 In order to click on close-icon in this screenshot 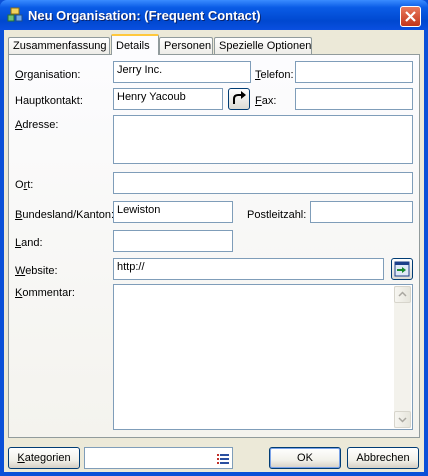, I will do `click(410, 16)`.